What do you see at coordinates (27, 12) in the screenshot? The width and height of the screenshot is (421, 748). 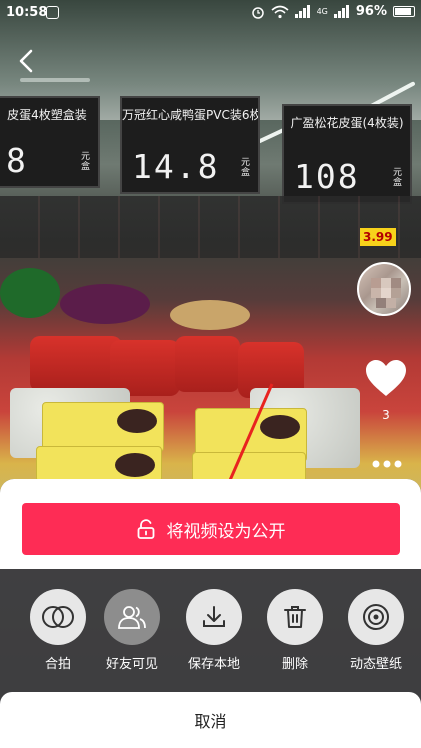 I see `status-time: 10:58` at bounding box center [27, 12].